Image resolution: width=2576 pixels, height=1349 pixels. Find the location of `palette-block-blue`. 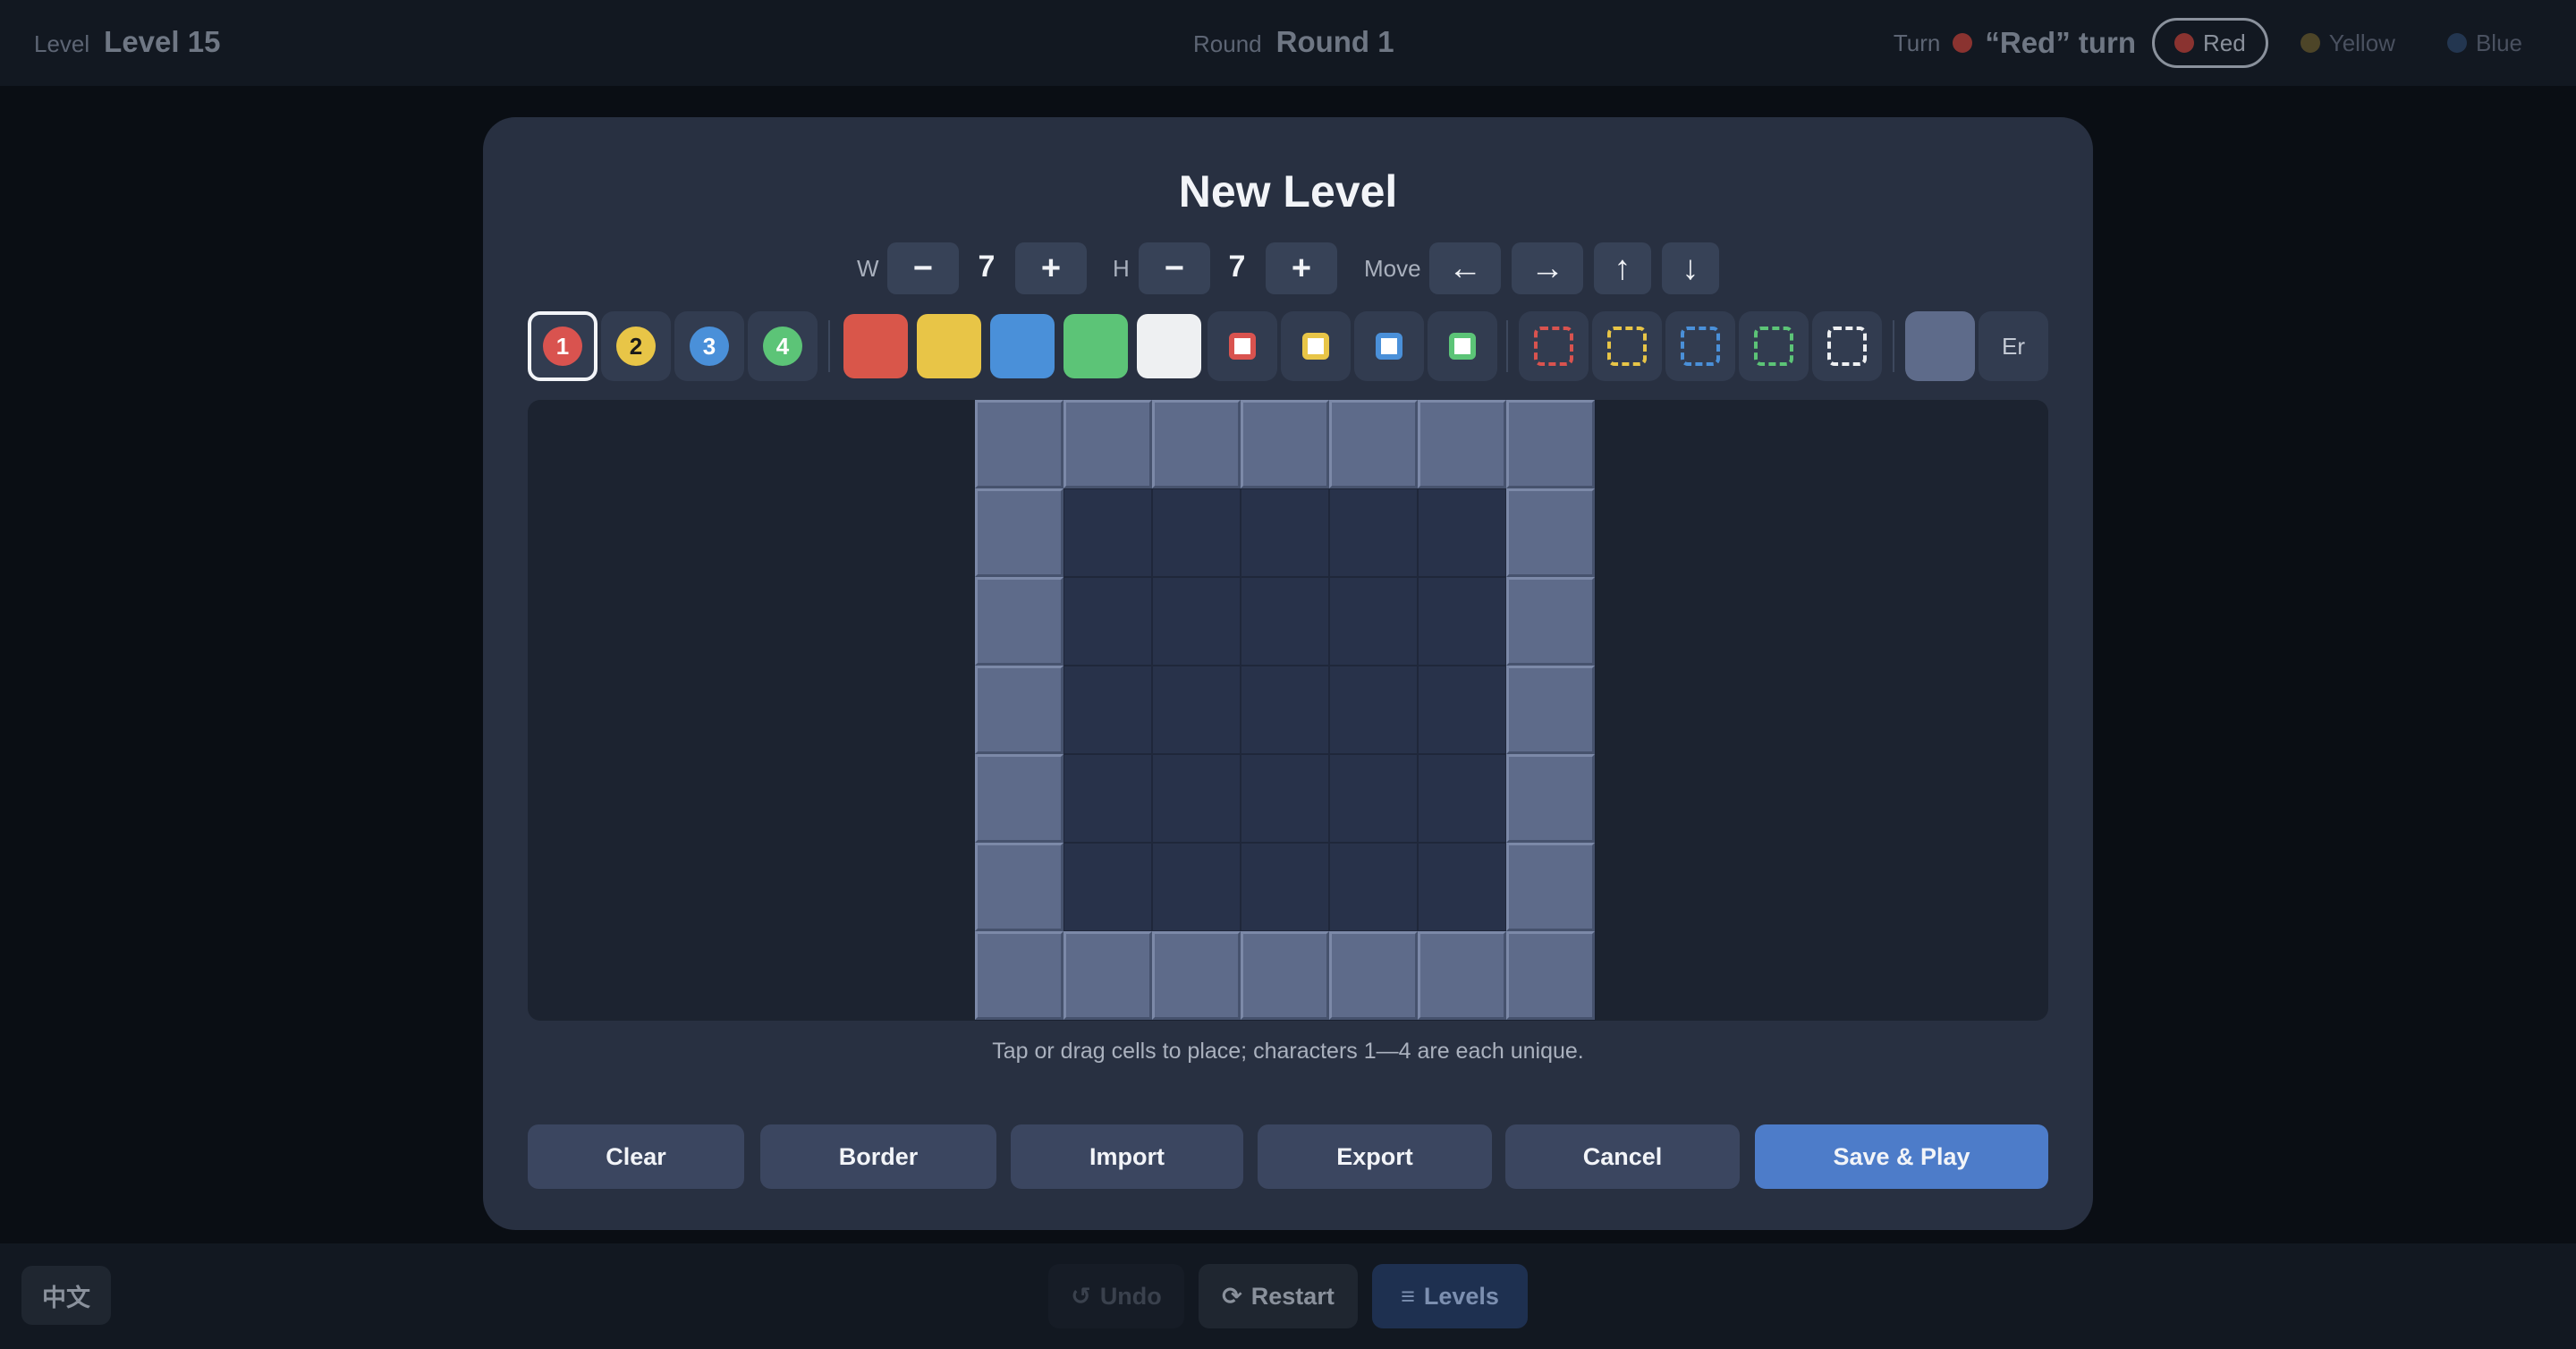

palette-block-blue is located at coordinates (1022, 346).